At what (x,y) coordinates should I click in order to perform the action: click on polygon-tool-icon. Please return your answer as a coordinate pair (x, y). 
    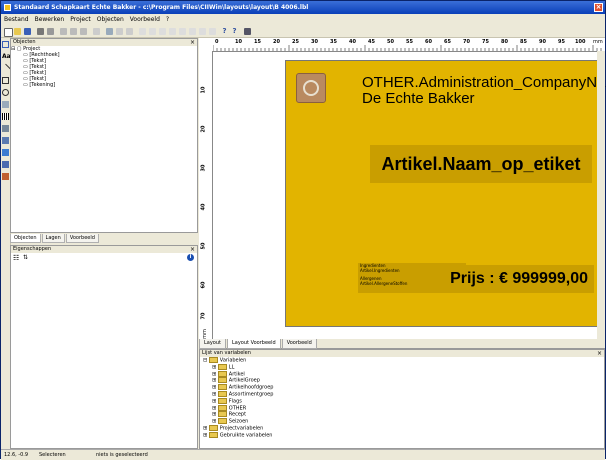
    Looking at the image, I should click on (5, 104).